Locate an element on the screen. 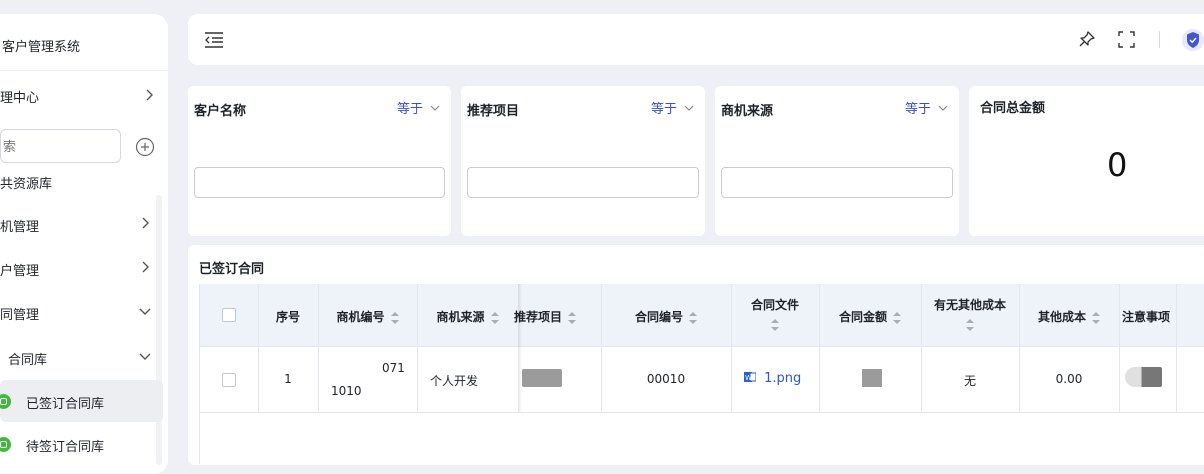 The height and width of the screenshot is (474, 1204). pin-icon is located at coordinates (1087, 39).